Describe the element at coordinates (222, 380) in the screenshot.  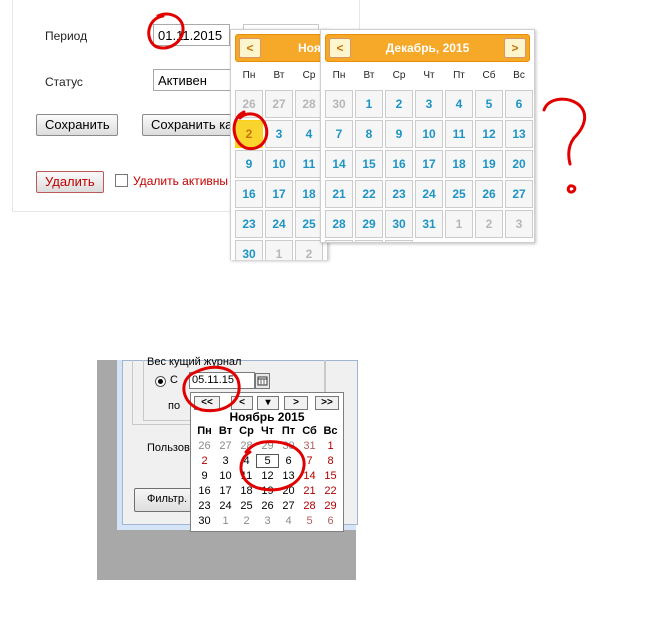
I see `date-from-input: 05.11.15` at that location.